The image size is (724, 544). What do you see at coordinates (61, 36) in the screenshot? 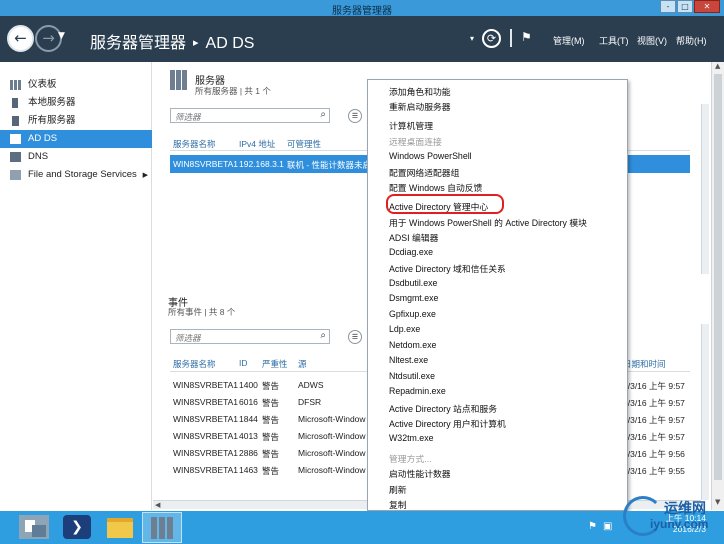
I see `history-dropdown-icon: ▼` at bounding box center [61, 36].